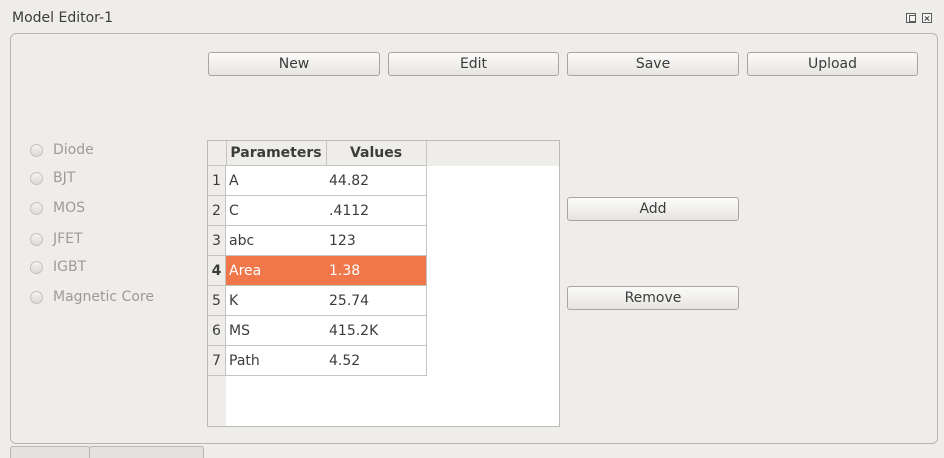 The height and width of the screenshot is (458, 944). I want to click on parameter-cell: A, so click(276, 181).